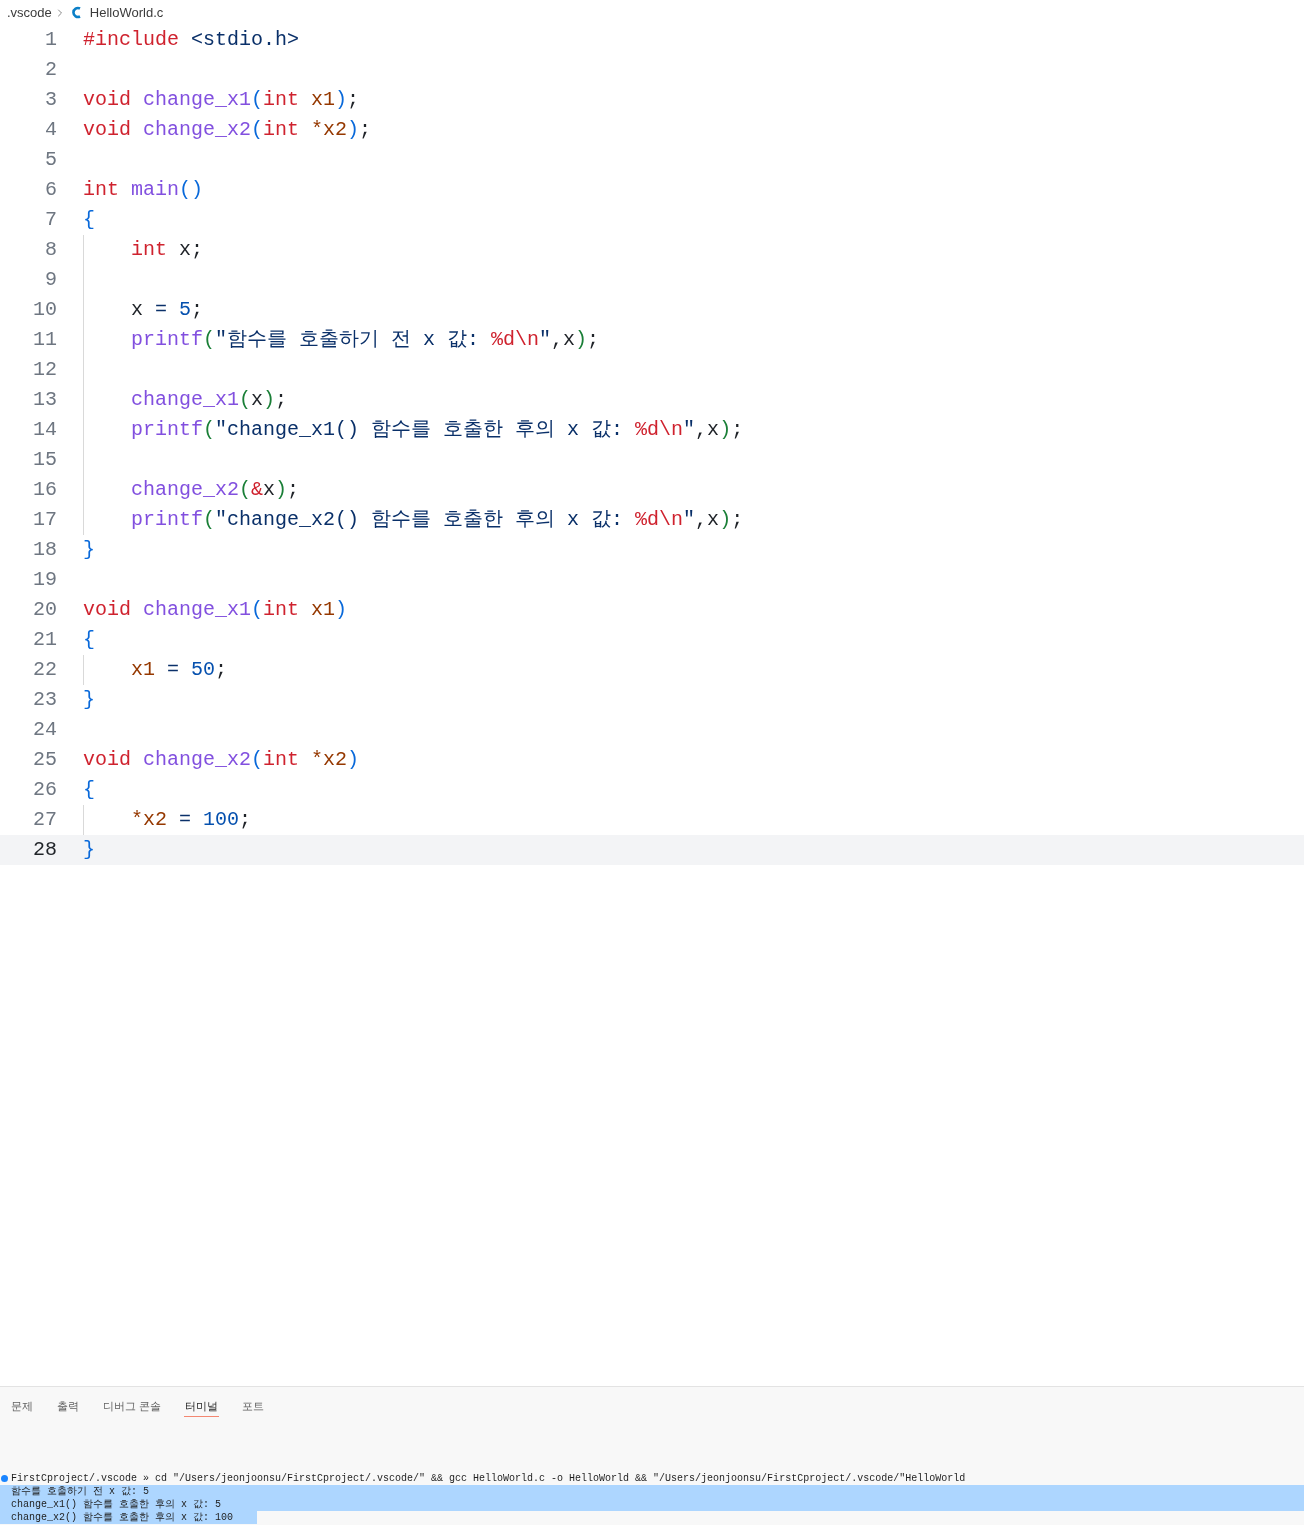 The image size is (1304, 1525). I want to click on breadcrumb-item: HelloWorld.c, so click(126, 12).